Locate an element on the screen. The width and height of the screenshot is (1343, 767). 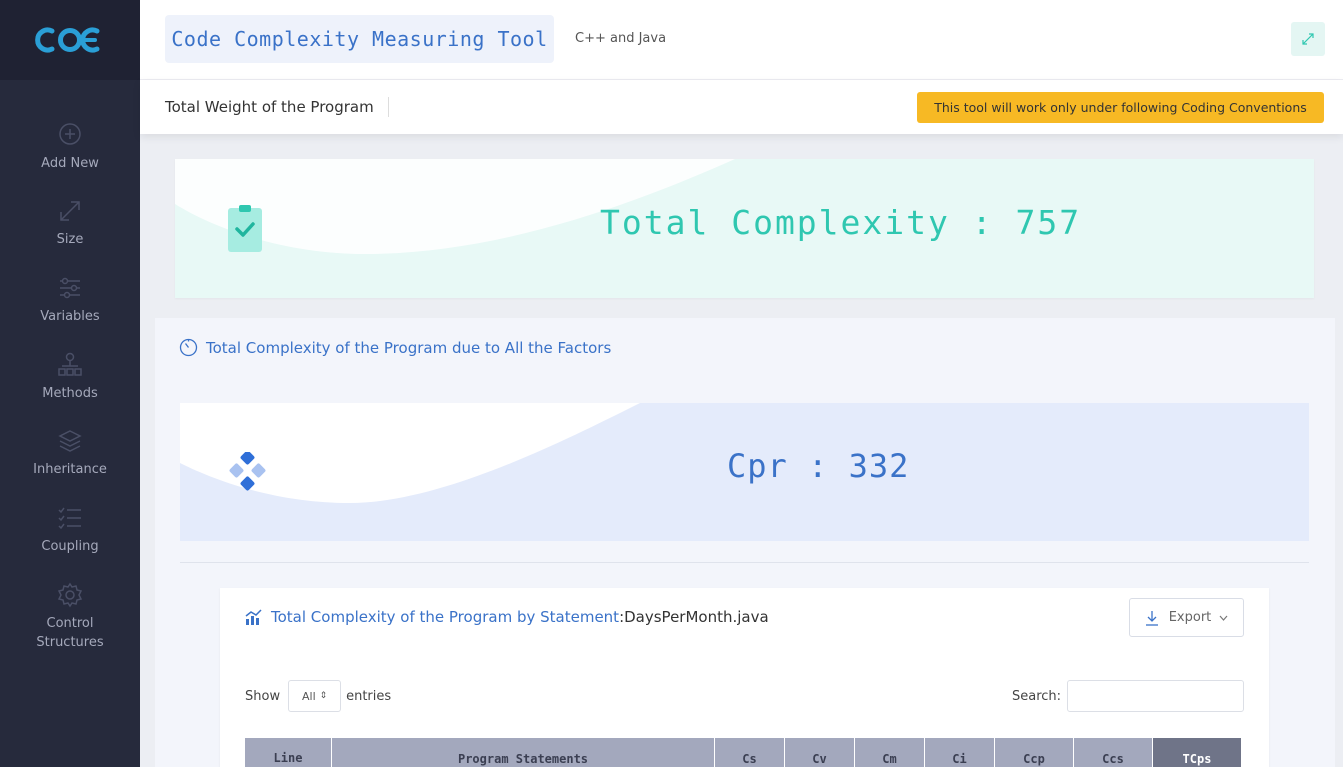
gear-icon is located at coordinates (70, 595).